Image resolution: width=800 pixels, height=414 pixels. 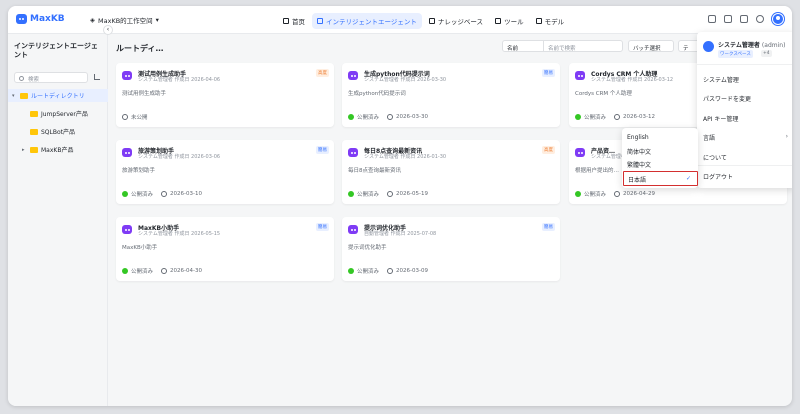 I want to click on user-name: システム管理者 (admin), so click(x=751, y=44).